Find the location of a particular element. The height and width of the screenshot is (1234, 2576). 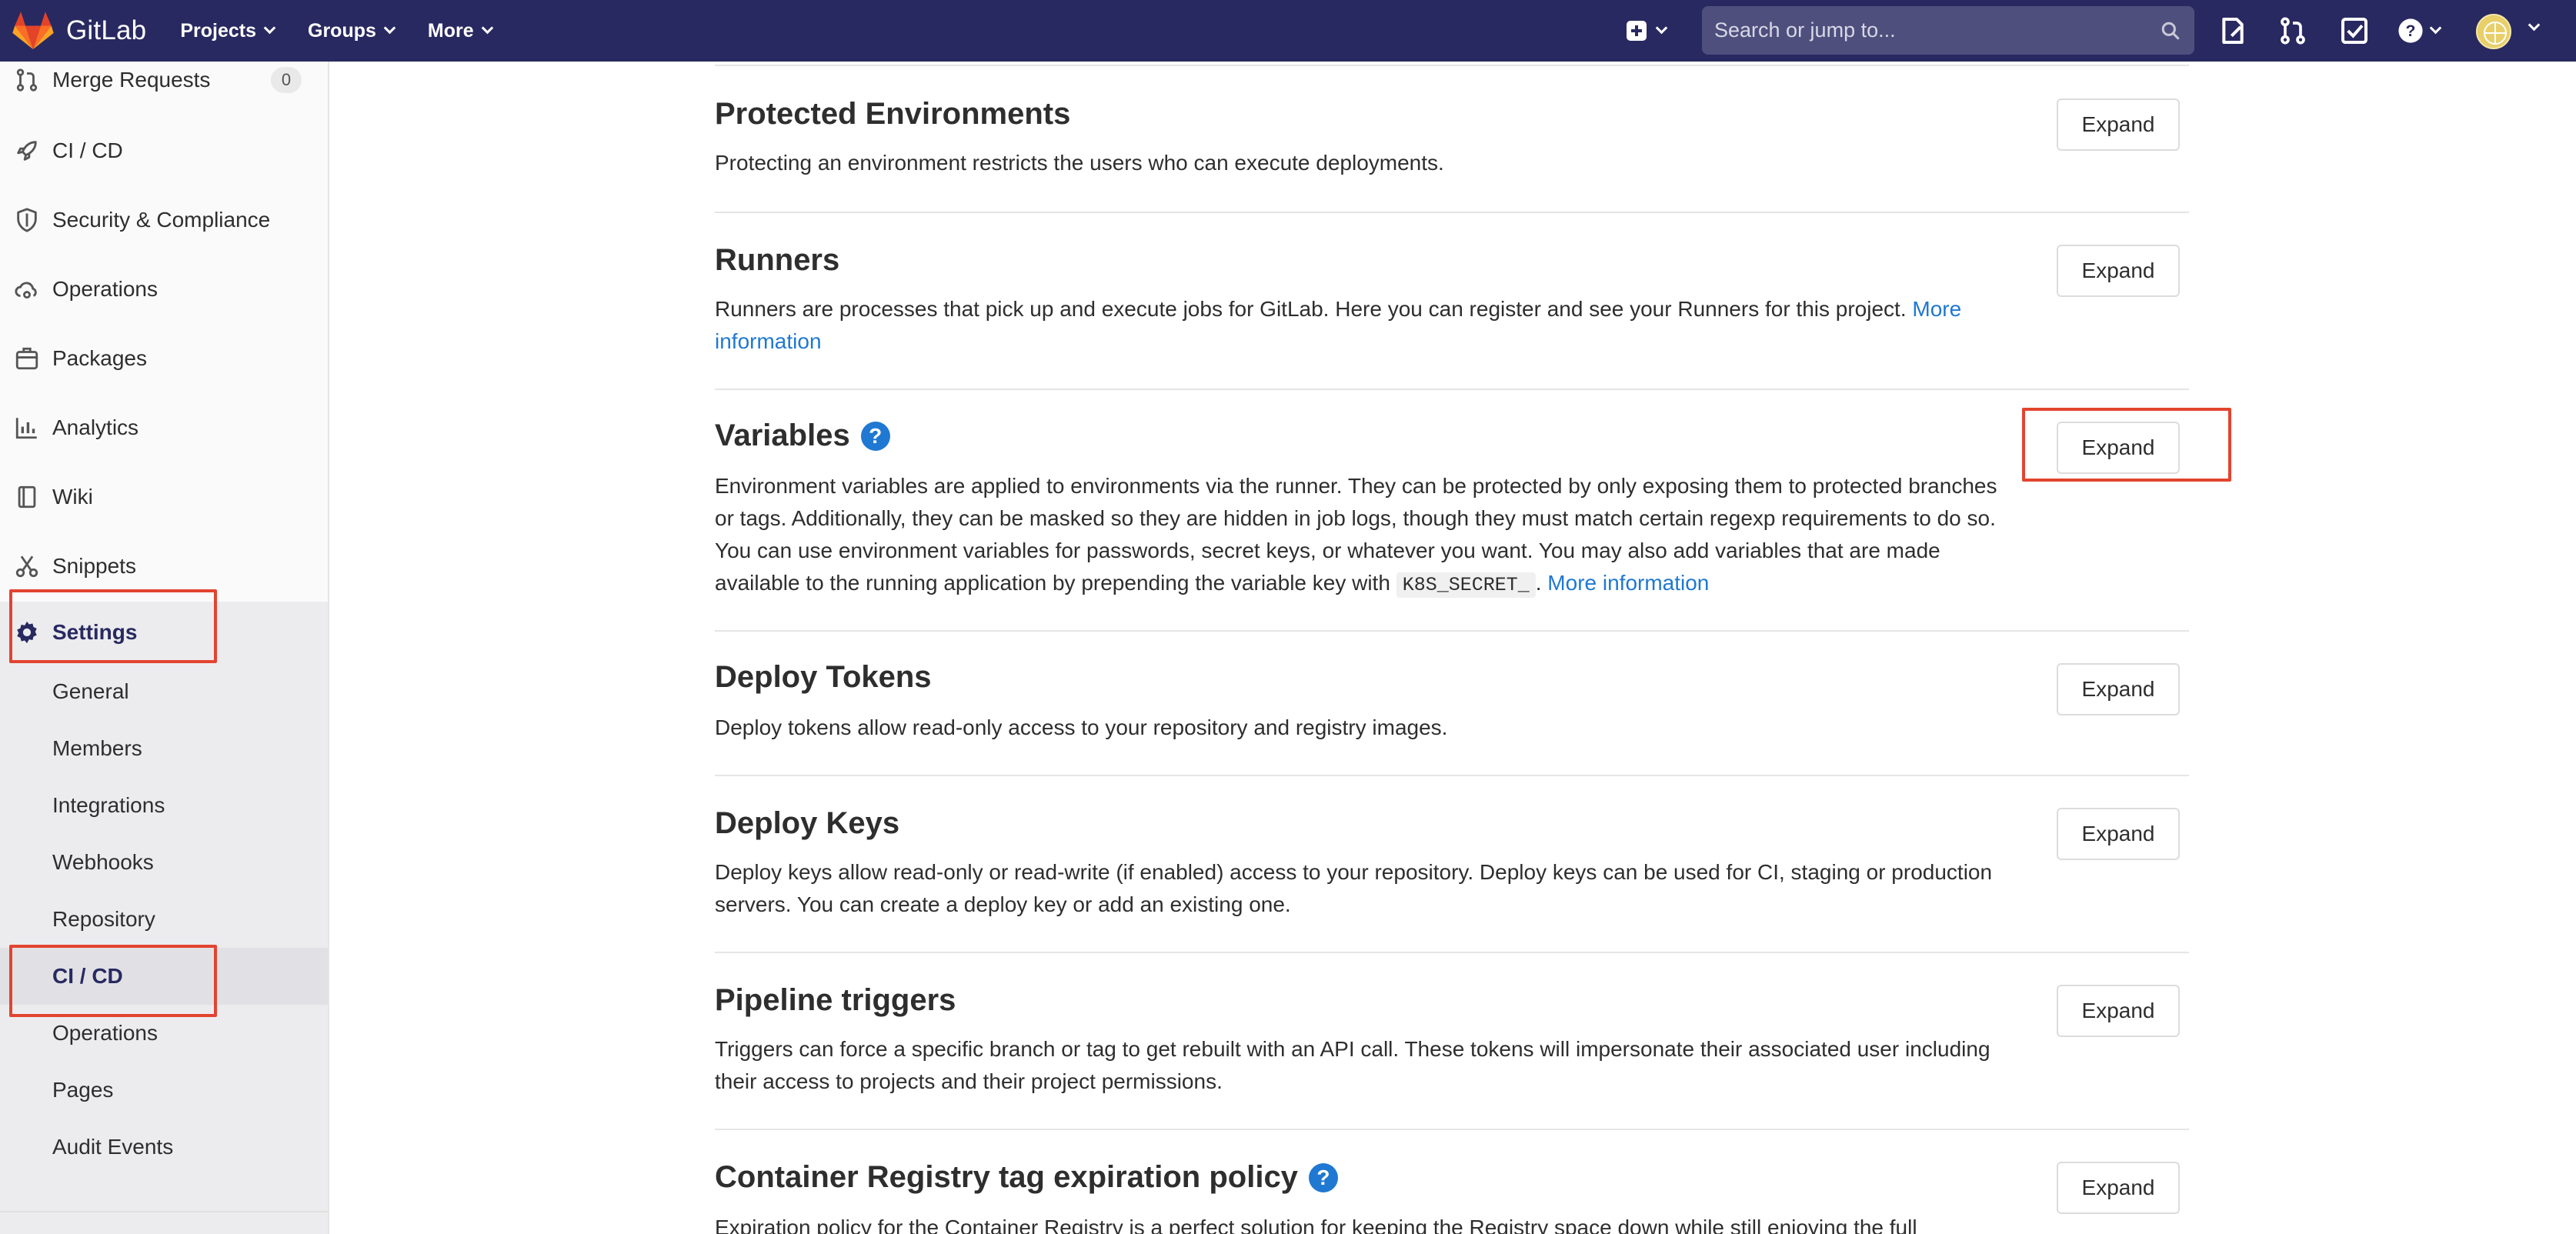

sidebar-sub-audit-events: Audit Events is located at coordinates (164, 1147).